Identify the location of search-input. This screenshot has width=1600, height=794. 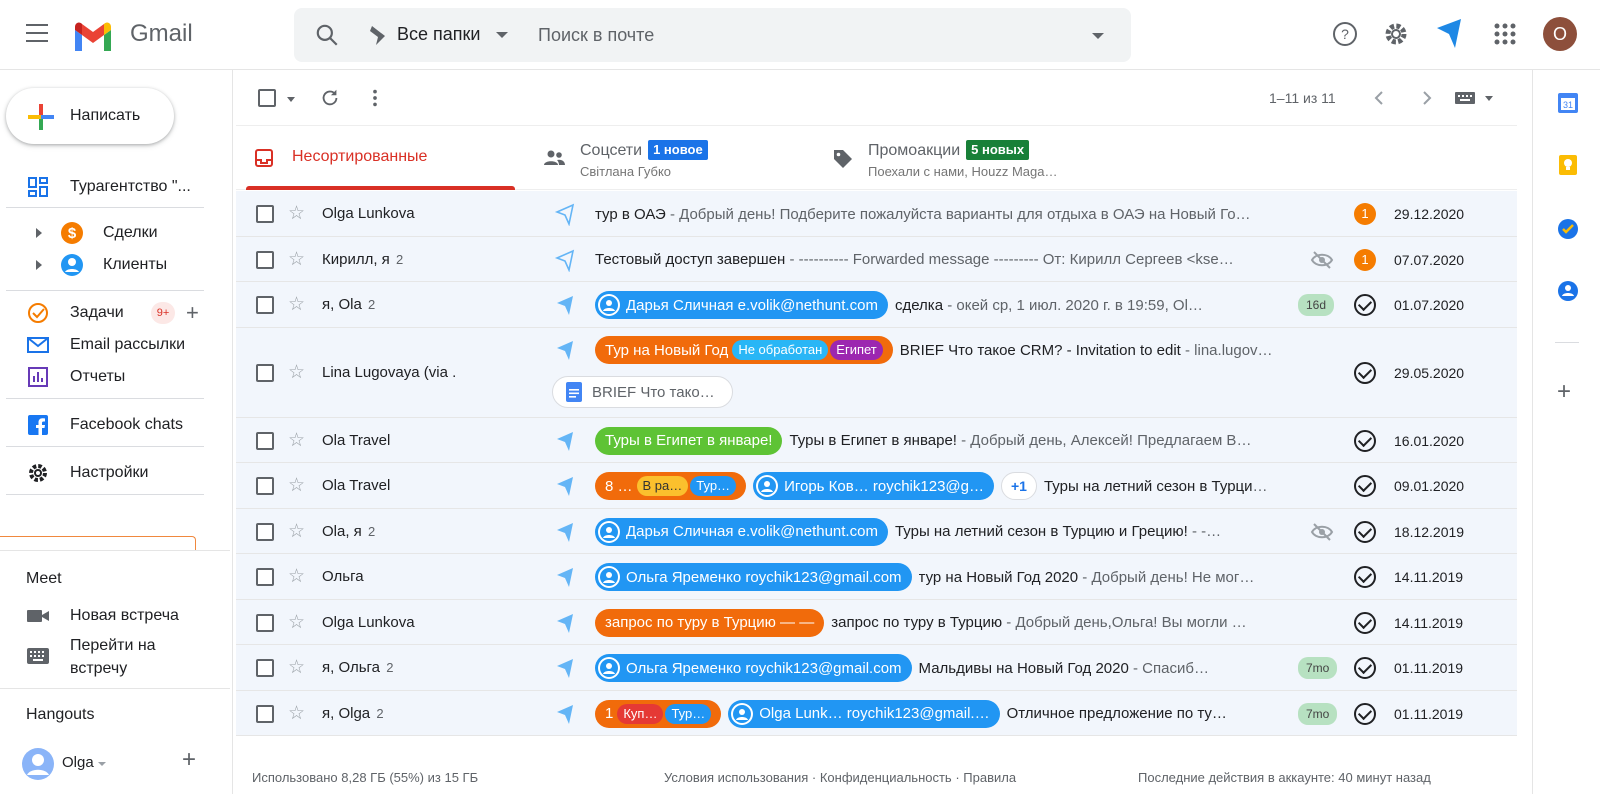
(798, 35).